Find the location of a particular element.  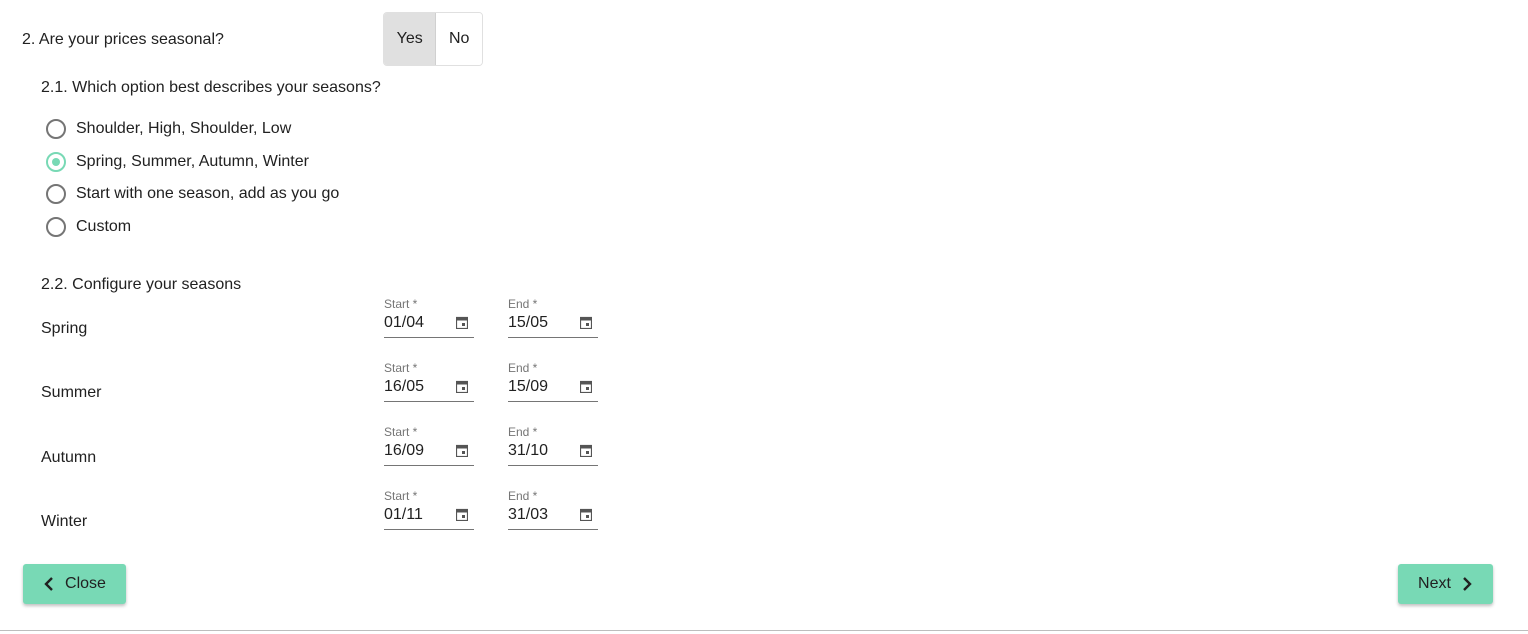

start-date-value: 01/04 is located at coordinates (404, 323).